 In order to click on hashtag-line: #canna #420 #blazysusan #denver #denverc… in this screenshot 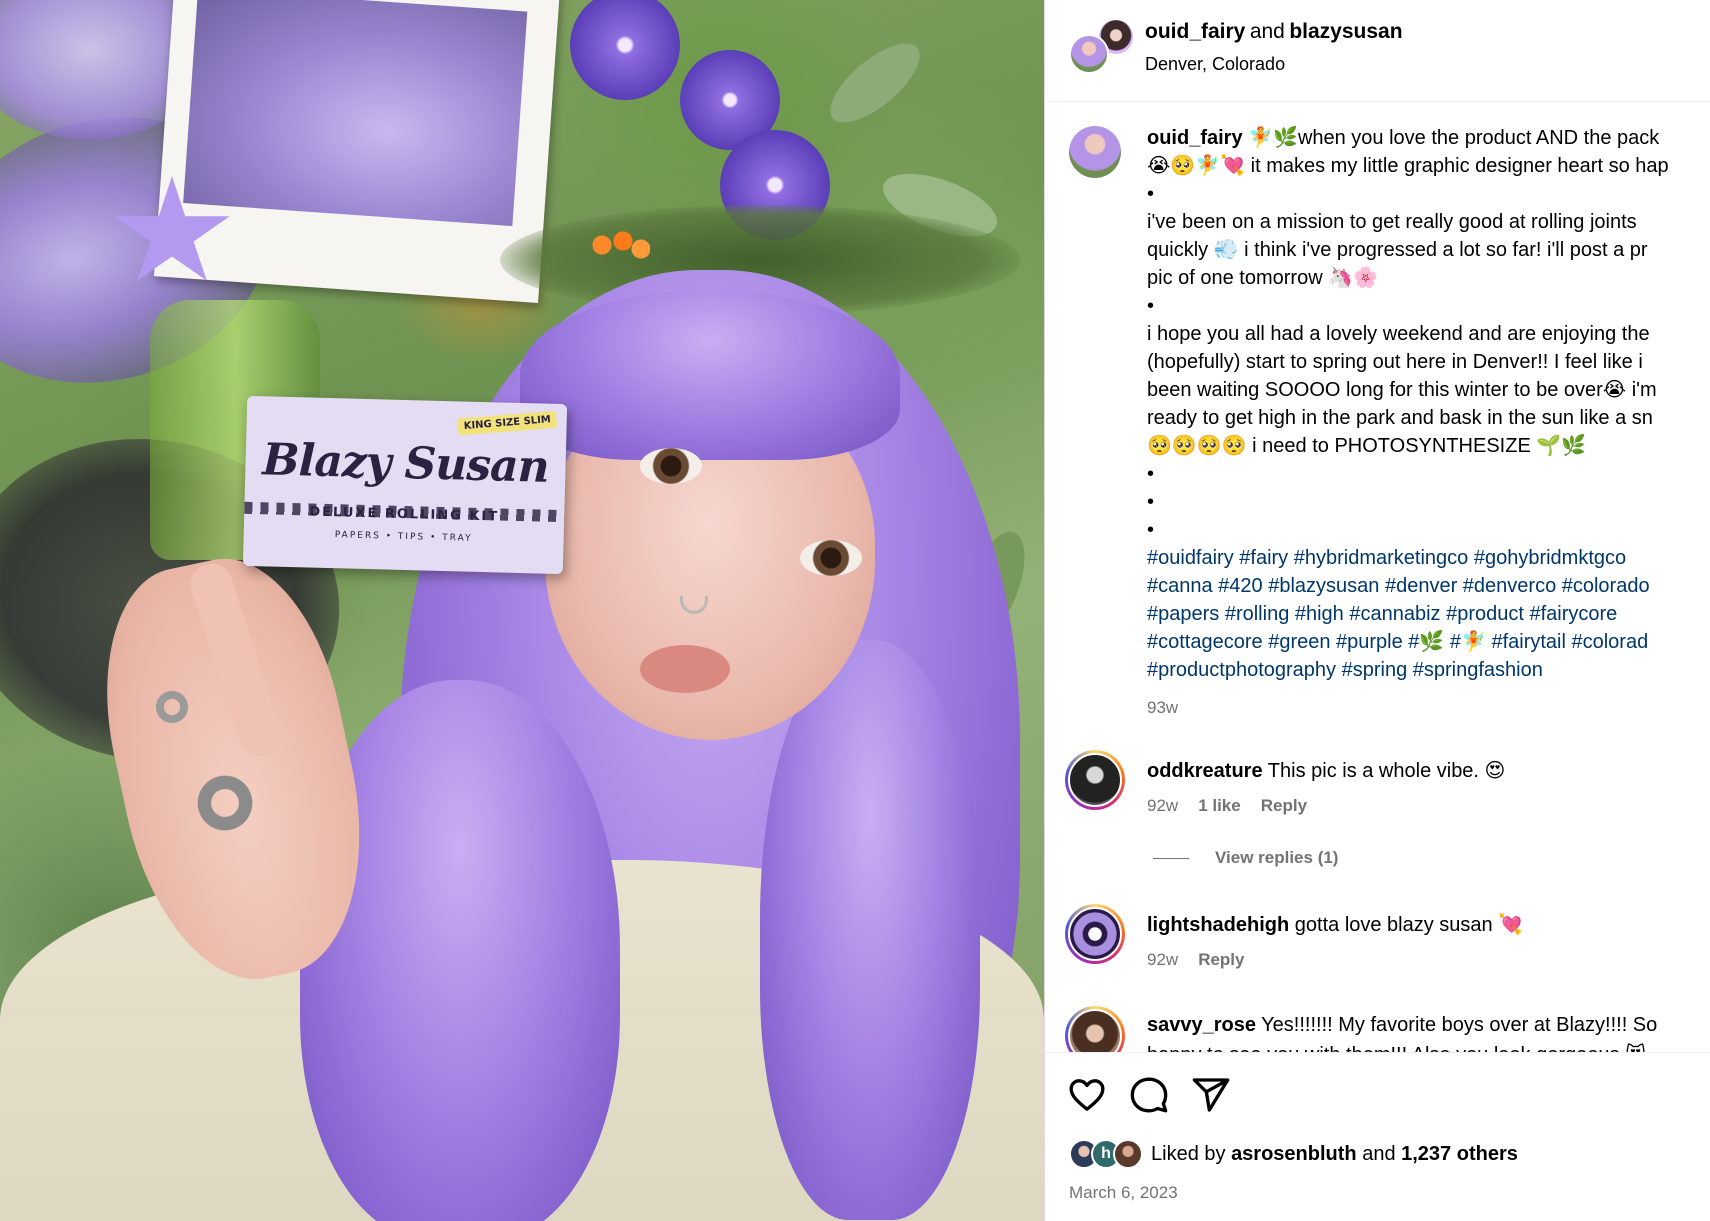, I will do `click(1428, 586)`.